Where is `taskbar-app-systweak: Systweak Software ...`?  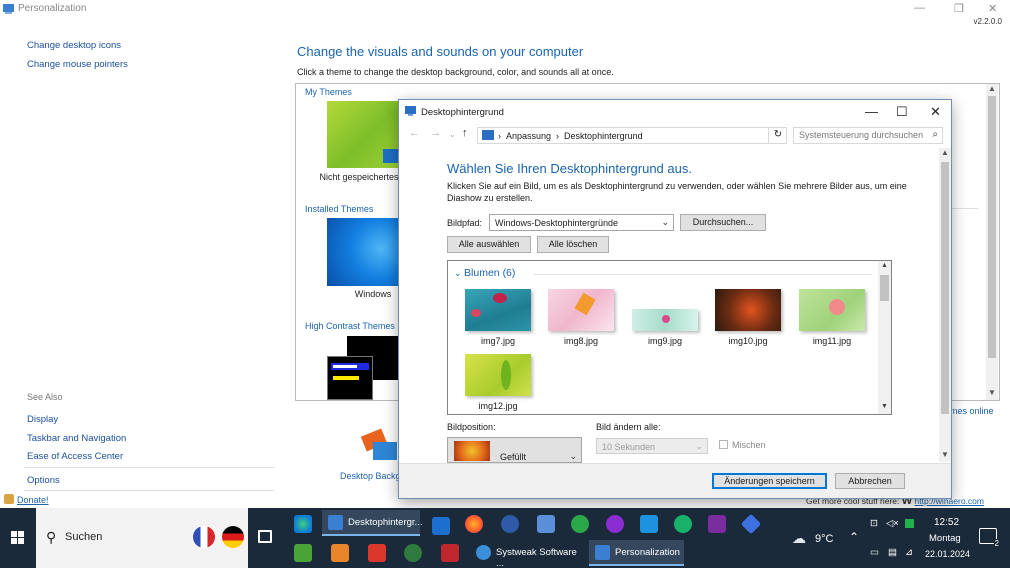
taskbar-app-systweak: Systweak Software ... is located at coordinates (525, 554).